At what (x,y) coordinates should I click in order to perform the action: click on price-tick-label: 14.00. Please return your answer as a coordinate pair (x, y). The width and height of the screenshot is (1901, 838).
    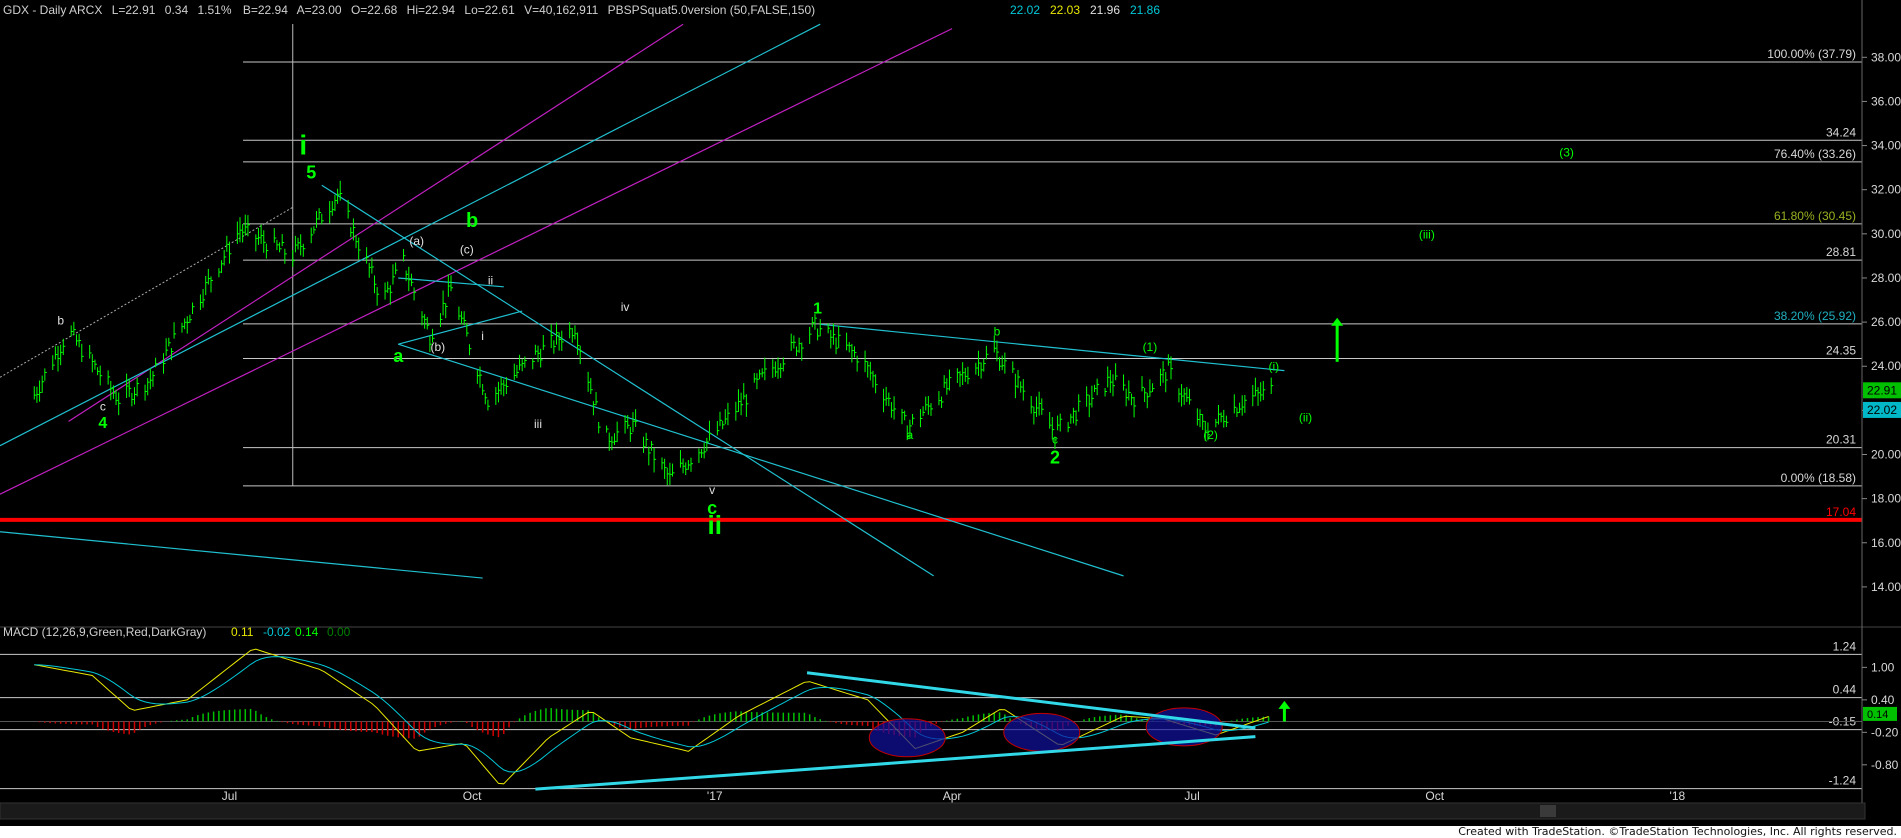
    Looking at the image, I should click on (1886, 587).